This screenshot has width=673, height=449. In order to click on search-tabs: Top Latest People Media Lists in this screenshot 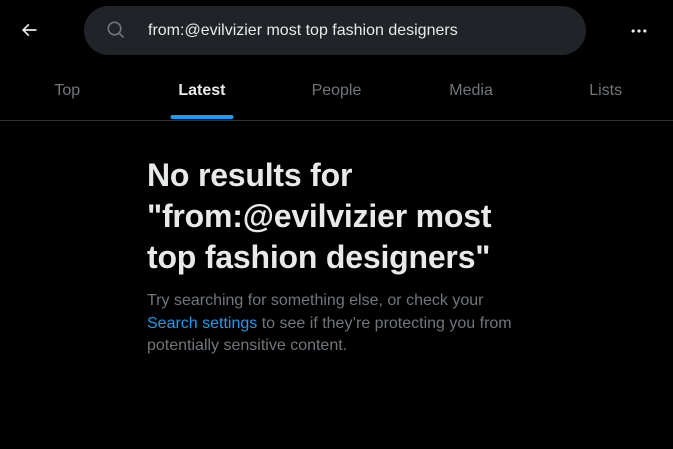, I will do `click(336, 91)`.